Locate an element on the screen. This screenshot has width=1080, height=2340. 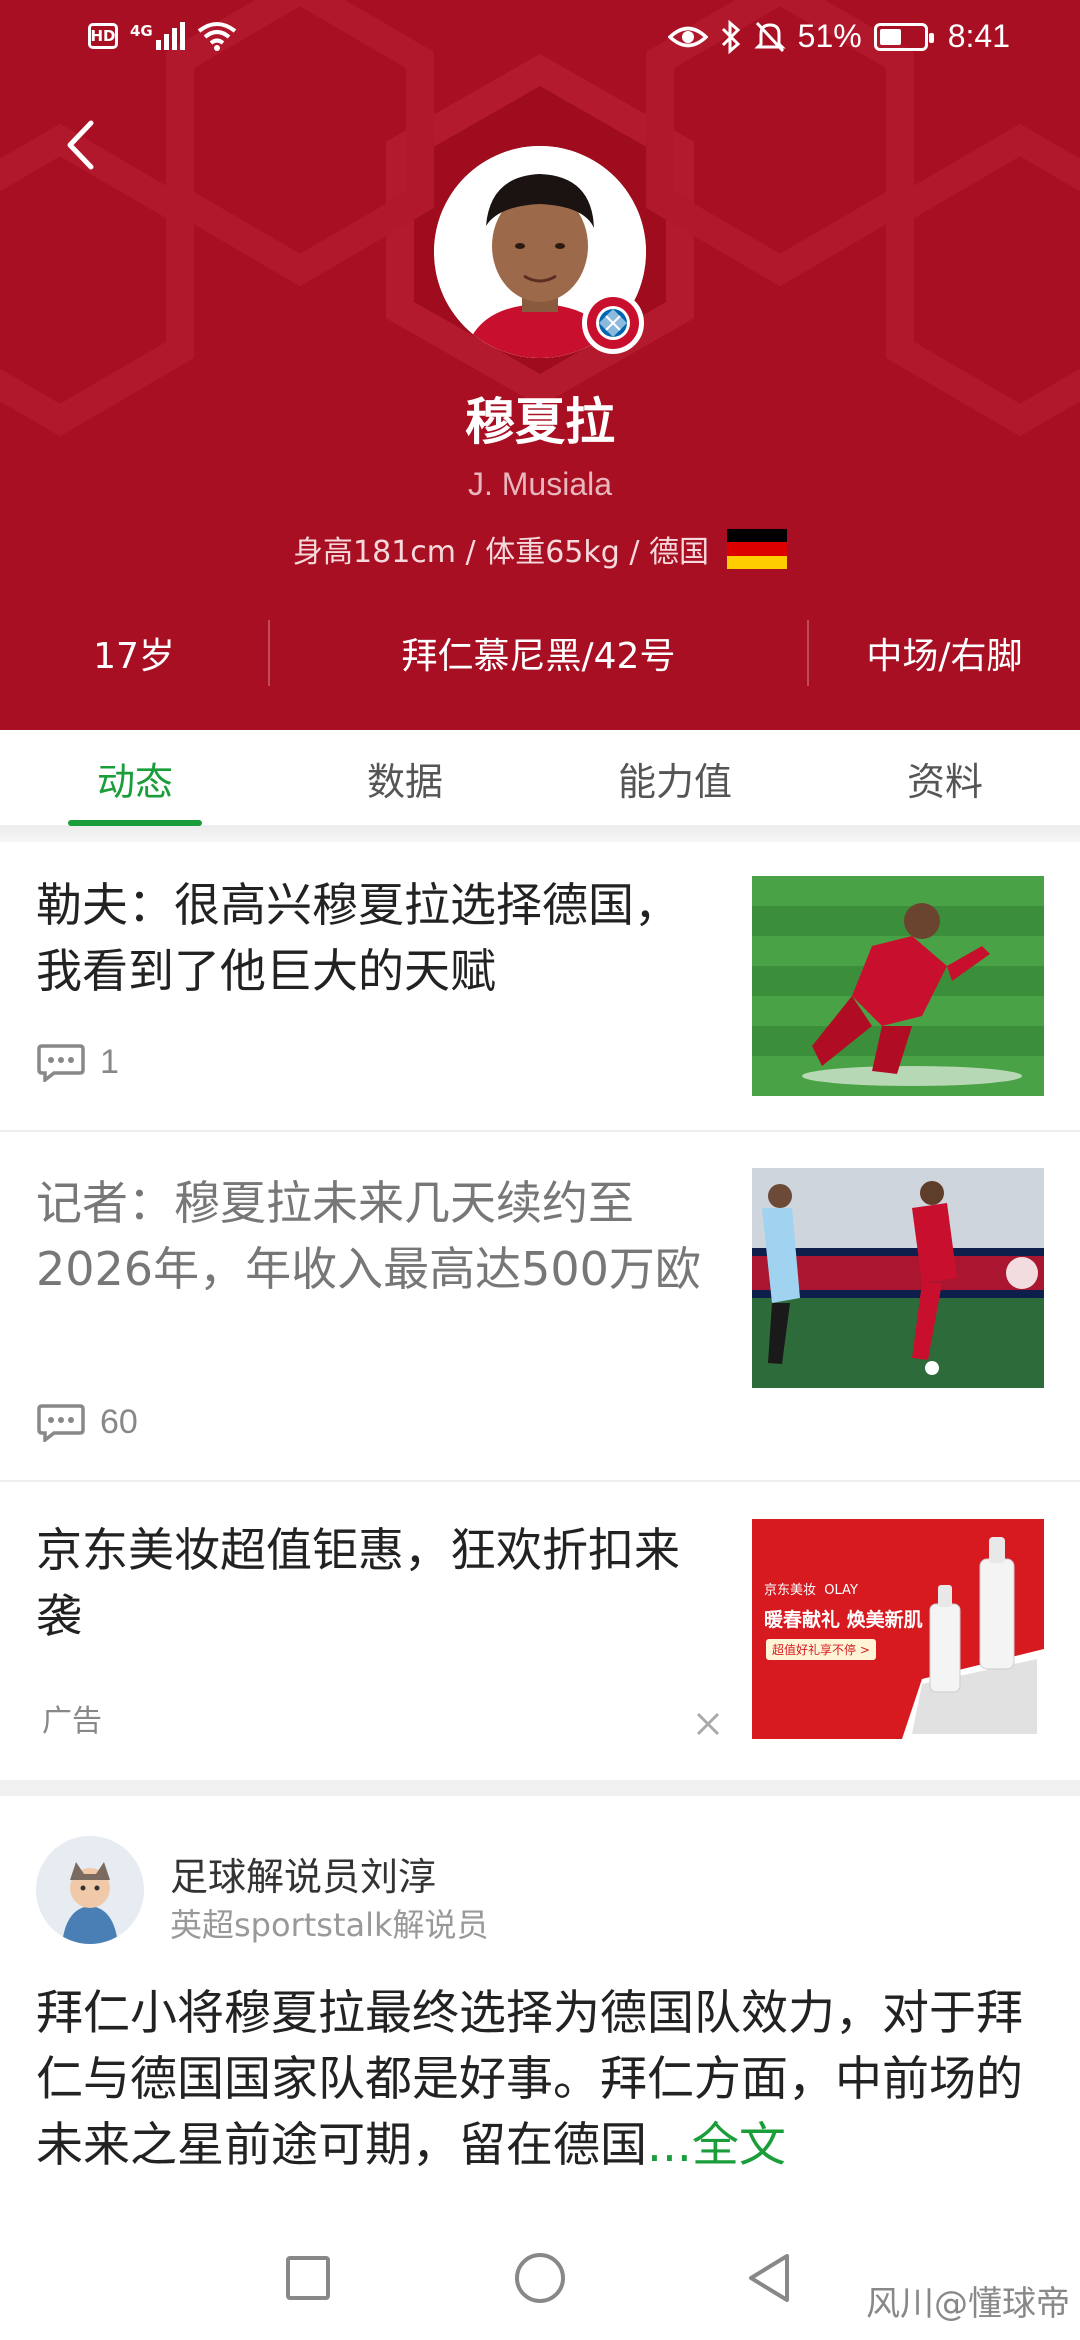
bayern-logo-icon is located at coordinates (613, 323).